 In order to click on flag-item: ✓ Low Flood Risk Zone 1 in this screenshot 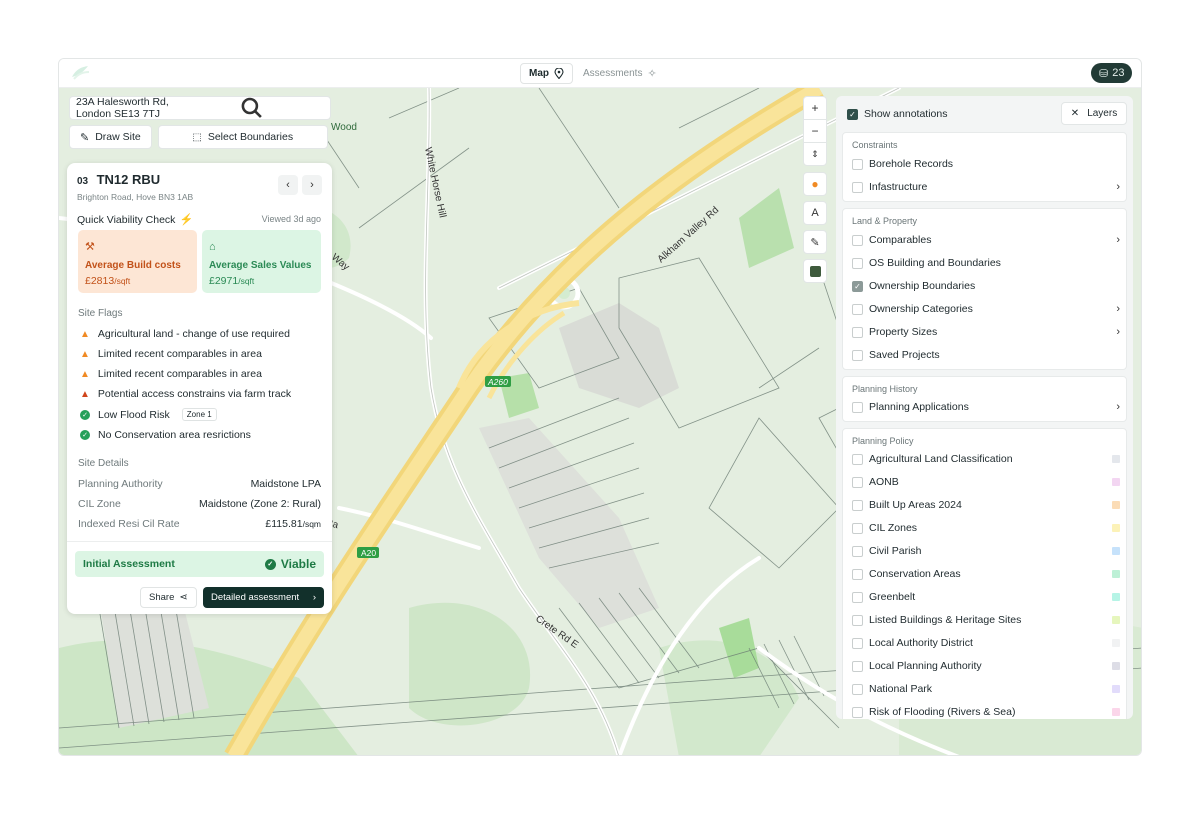, I will do `click(148, 414)`.